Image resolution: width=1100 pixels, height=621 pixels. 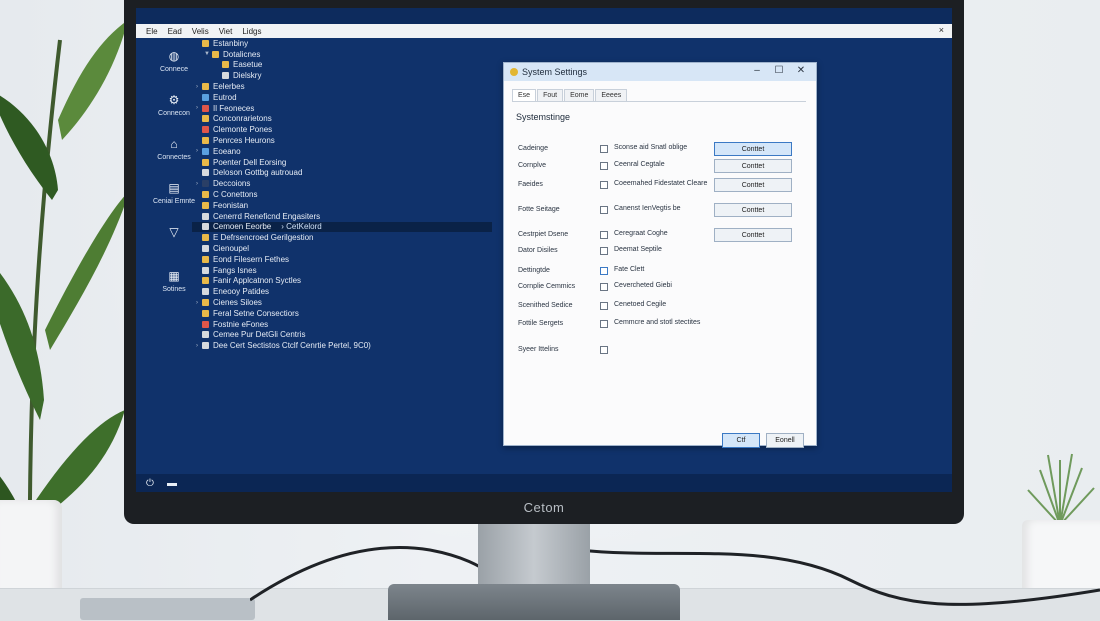 What do you see at coordinates (174, 276) in the screenshot?
I see `grid-icon: ▦` at bounding box center [174, 276].